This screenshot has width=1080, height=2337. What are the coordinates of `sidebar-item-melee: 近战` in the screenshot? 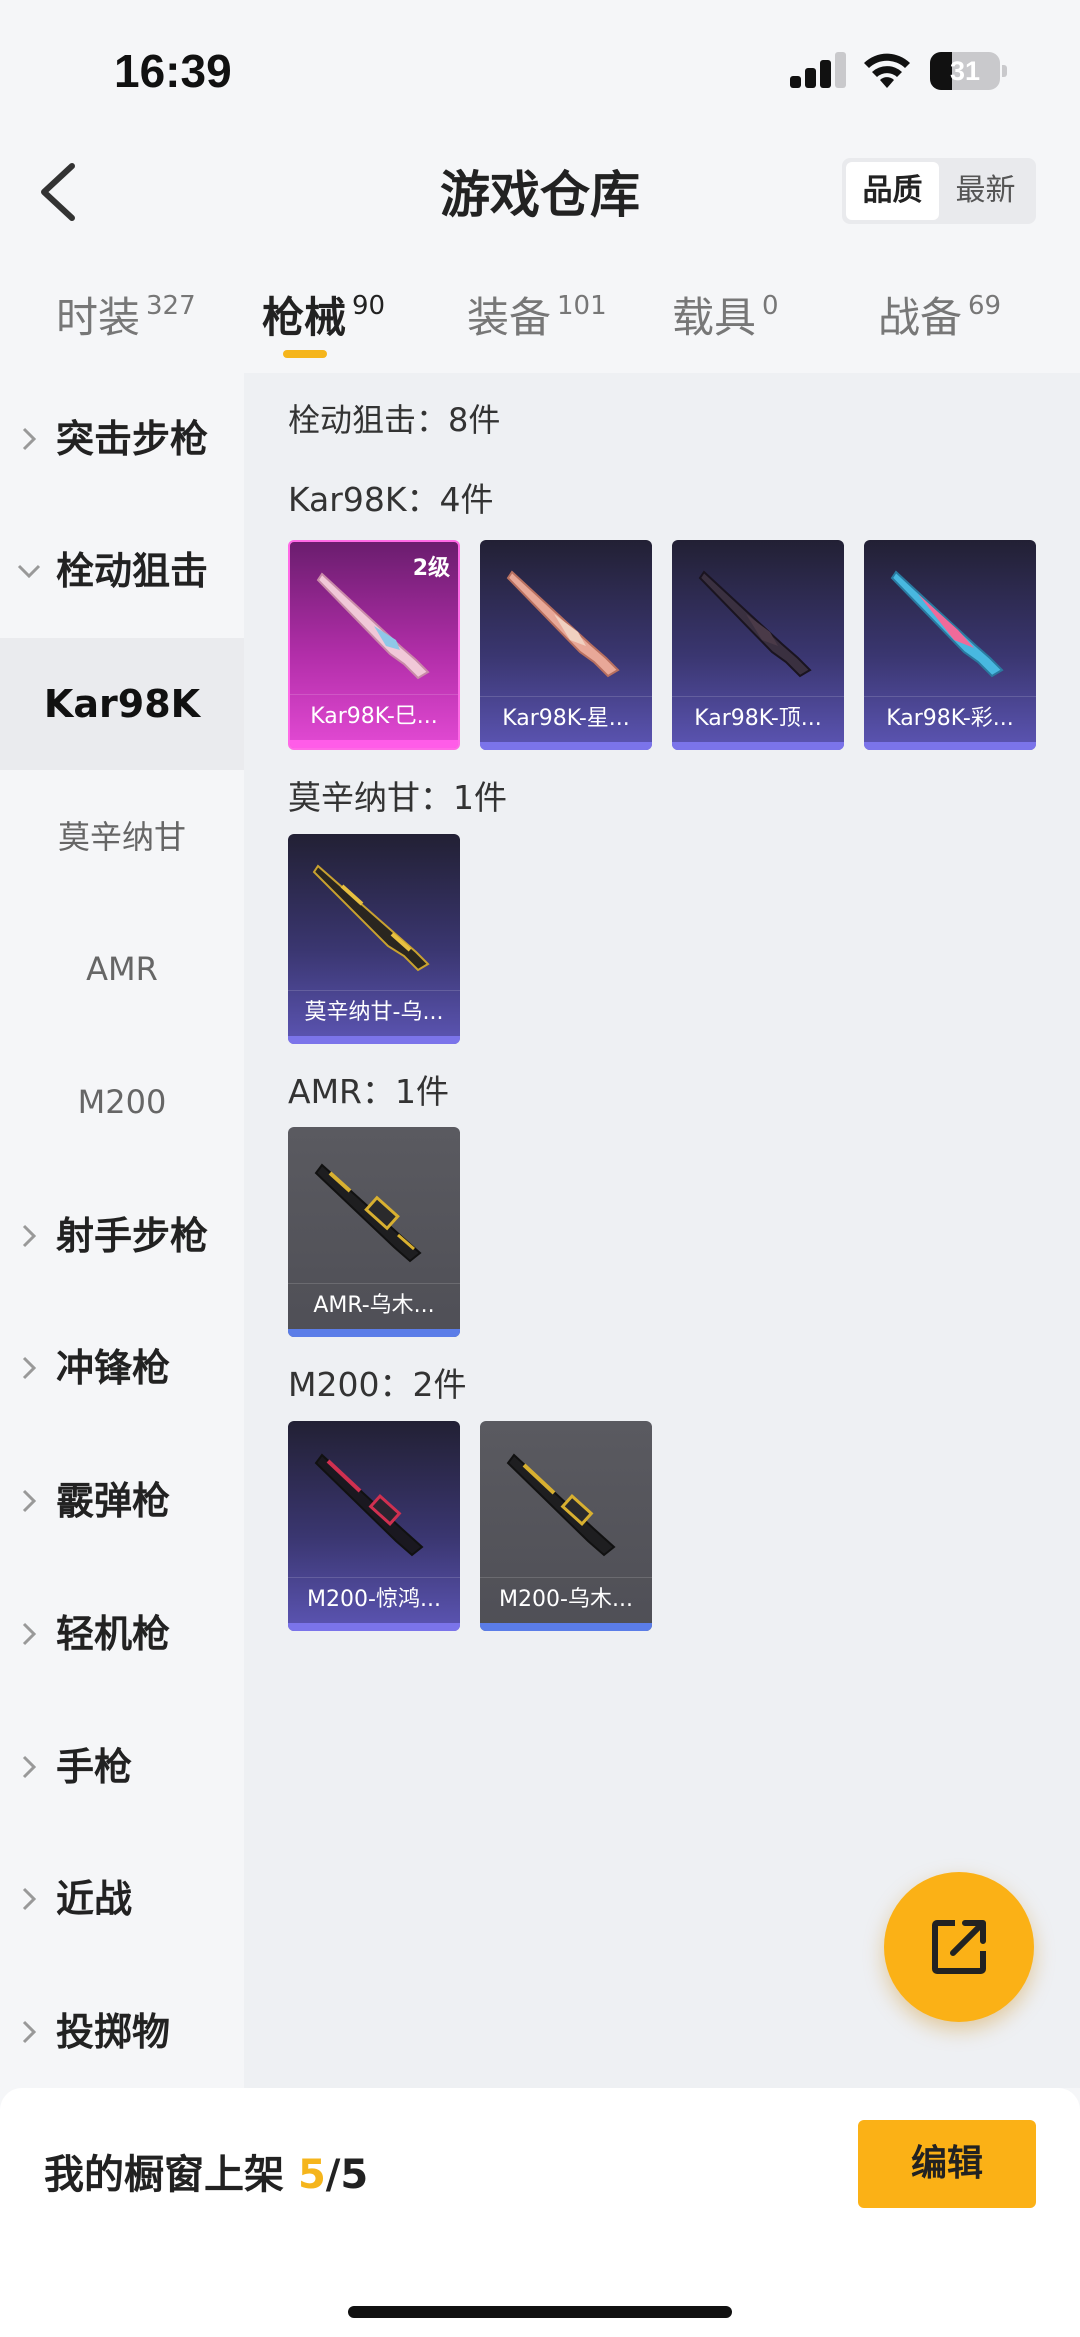 It's located at (122, 1899).